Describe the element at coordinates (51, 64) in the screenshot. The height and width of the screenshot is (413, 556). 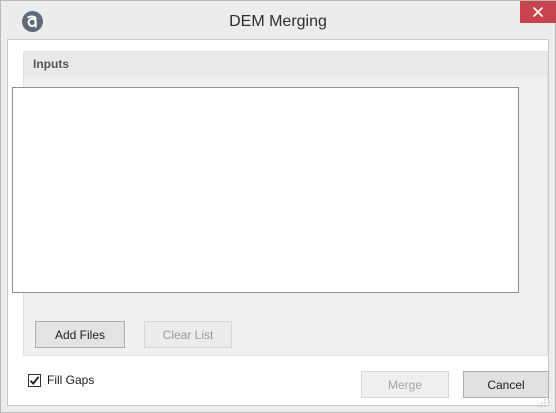
I see `inputs-header-label: Inputs` at that location.